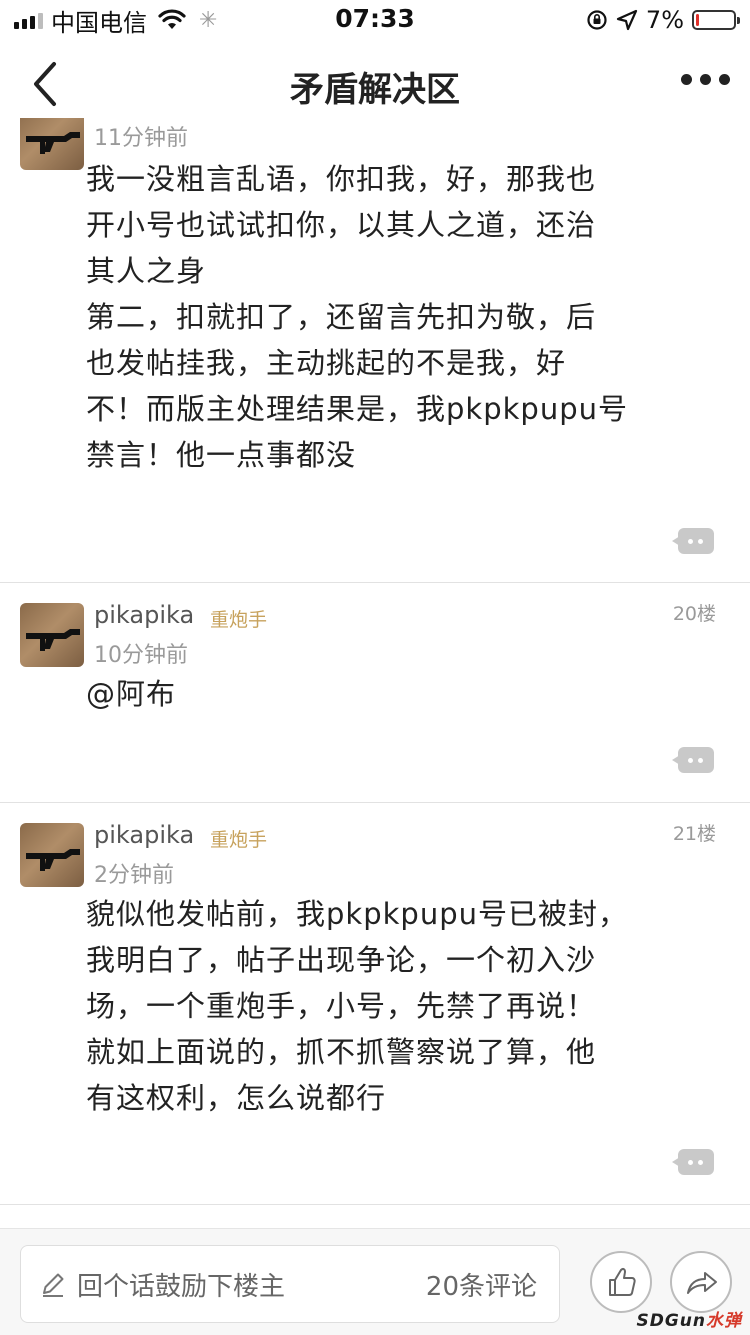 Image resolution: width=750 pixels, height=1335 pixels. What do you see at coordinates (131, 694) in the screenshot?
I see `comment-content: @阿布` at bounding box center [131, 694].